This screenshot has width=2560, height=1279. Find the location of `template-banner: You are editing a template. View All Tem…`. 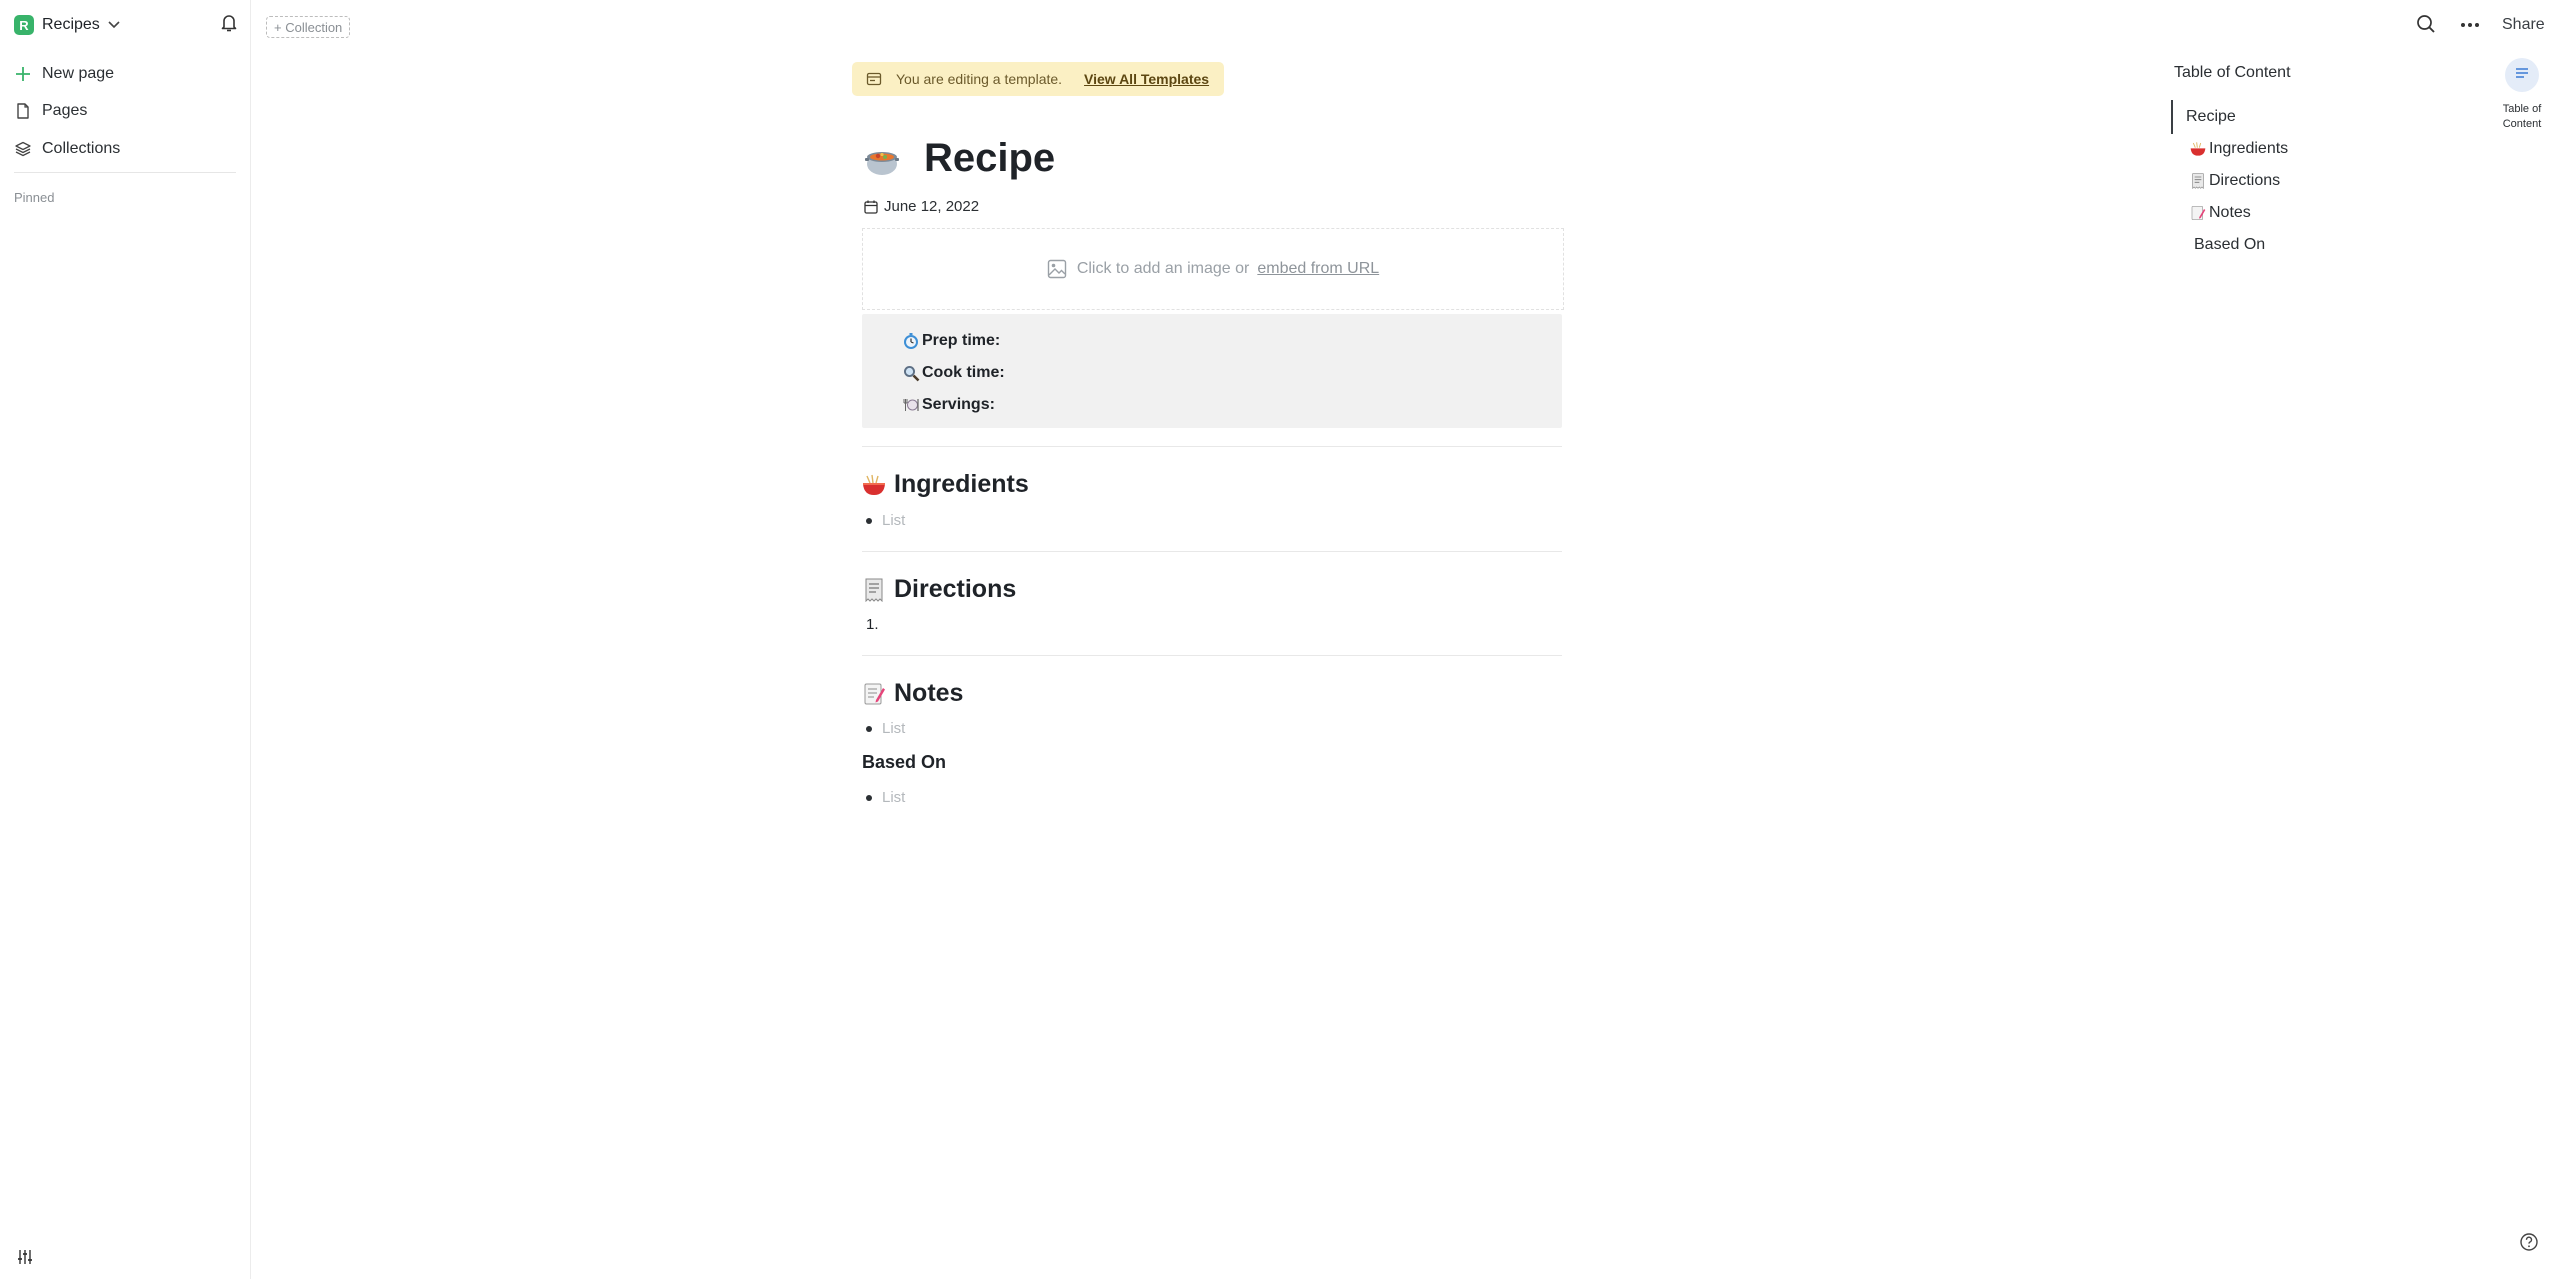

template-banner: You are editing a template. View All Tem… is located at coordinates (1038, 79).